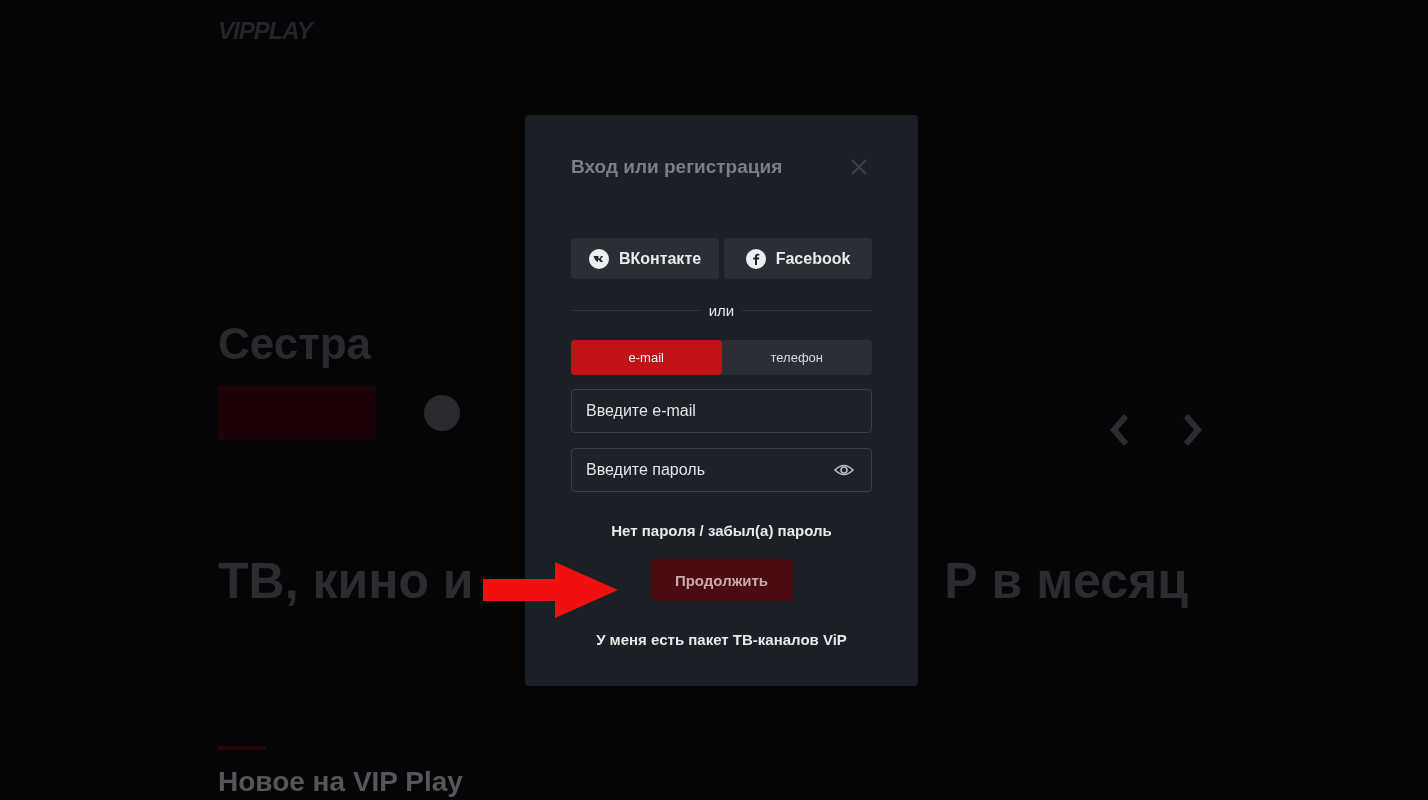 This screenshot has height=800, width=1428. Describe the element at coordinates (796, 357) in the screenshot. I see `tab: телефон` at that location.